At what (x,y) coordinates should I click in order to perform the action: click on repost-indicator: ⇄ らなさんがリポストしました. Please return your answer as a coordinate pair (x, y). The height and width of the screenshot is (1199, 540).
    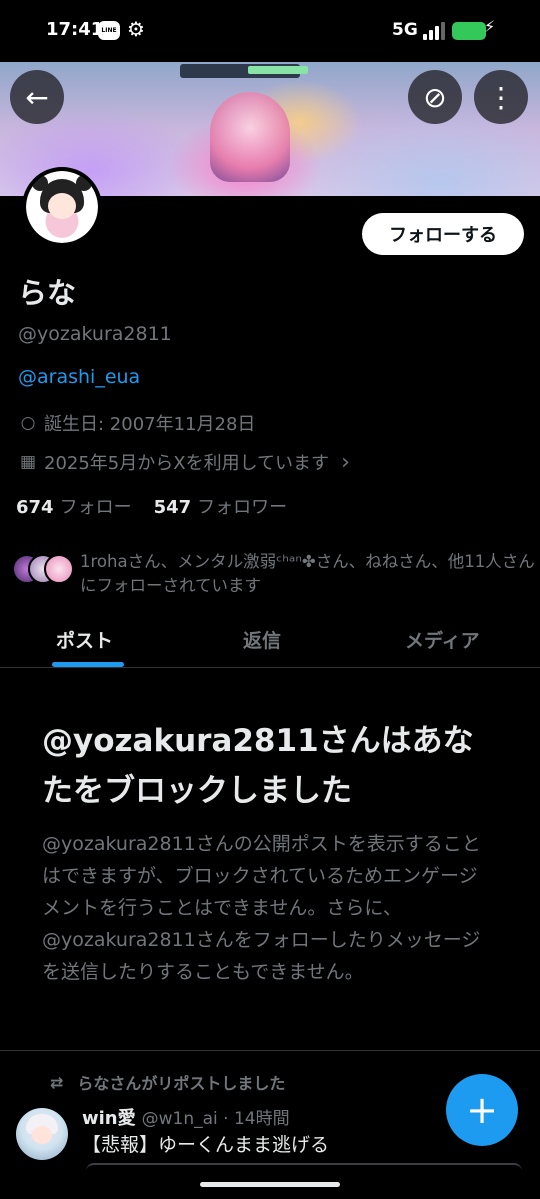
    Looking at the image, I should click on (167, 1082).